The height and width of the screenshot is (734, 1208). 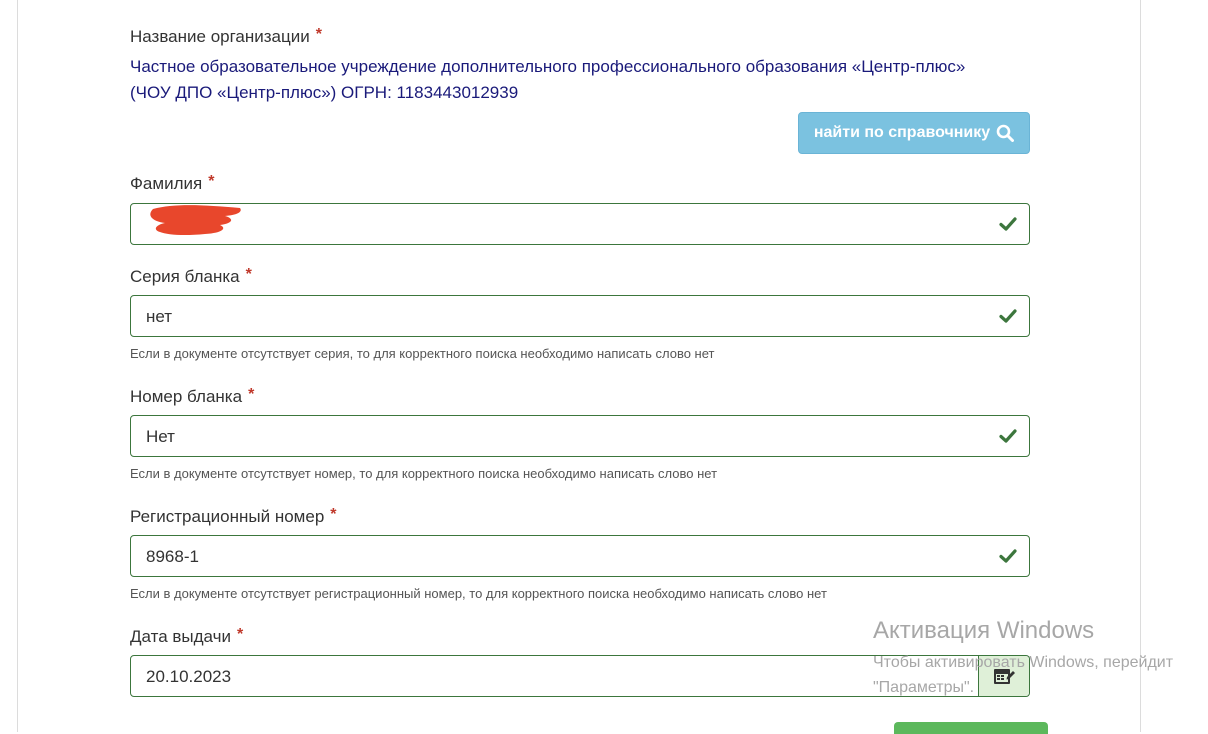 What do you see at coordinates (172, 556) in the screenshot?
I see `registration-number-value: 8968-1` at bounding box center [172, 556].